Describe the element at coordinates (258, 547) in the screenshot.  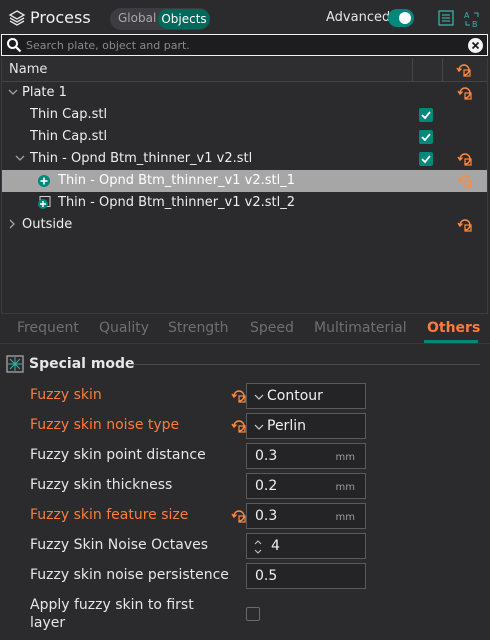
I see `spin-arrows-icon` at that location.